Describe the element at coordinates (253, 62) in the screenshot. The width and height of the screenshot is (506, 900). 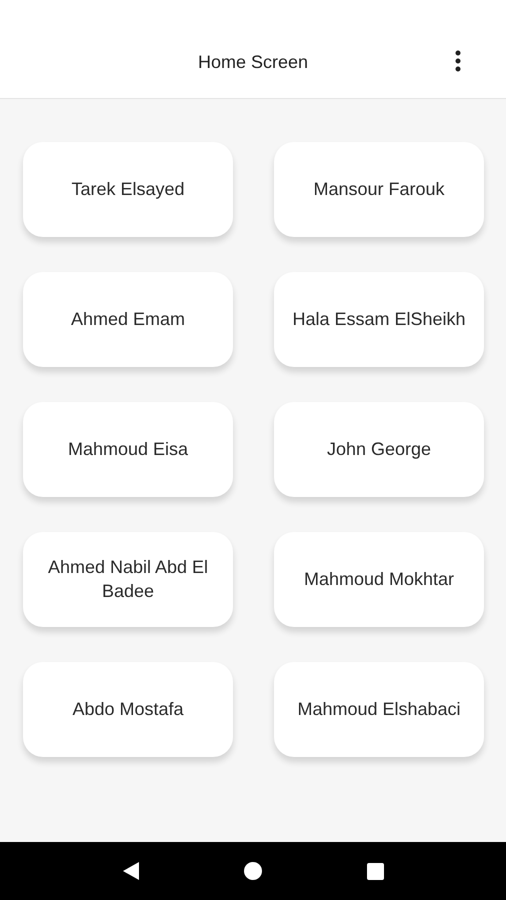
I see `screen-title: Home Screen` at that location.